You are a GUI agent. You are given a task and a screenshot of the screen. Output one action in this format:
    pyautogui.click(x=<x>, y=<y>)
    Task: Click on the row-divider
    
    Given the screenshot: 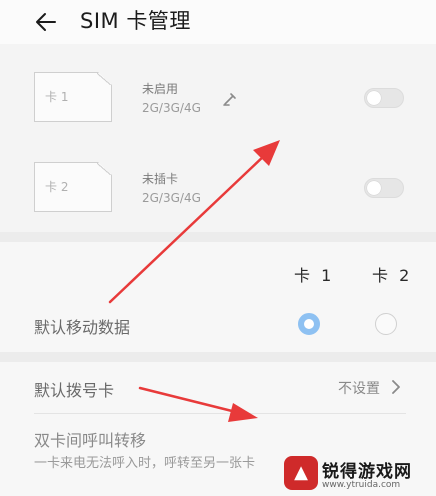 What is the action you would take?
    pyautogui.click(x=220, y=413)
    